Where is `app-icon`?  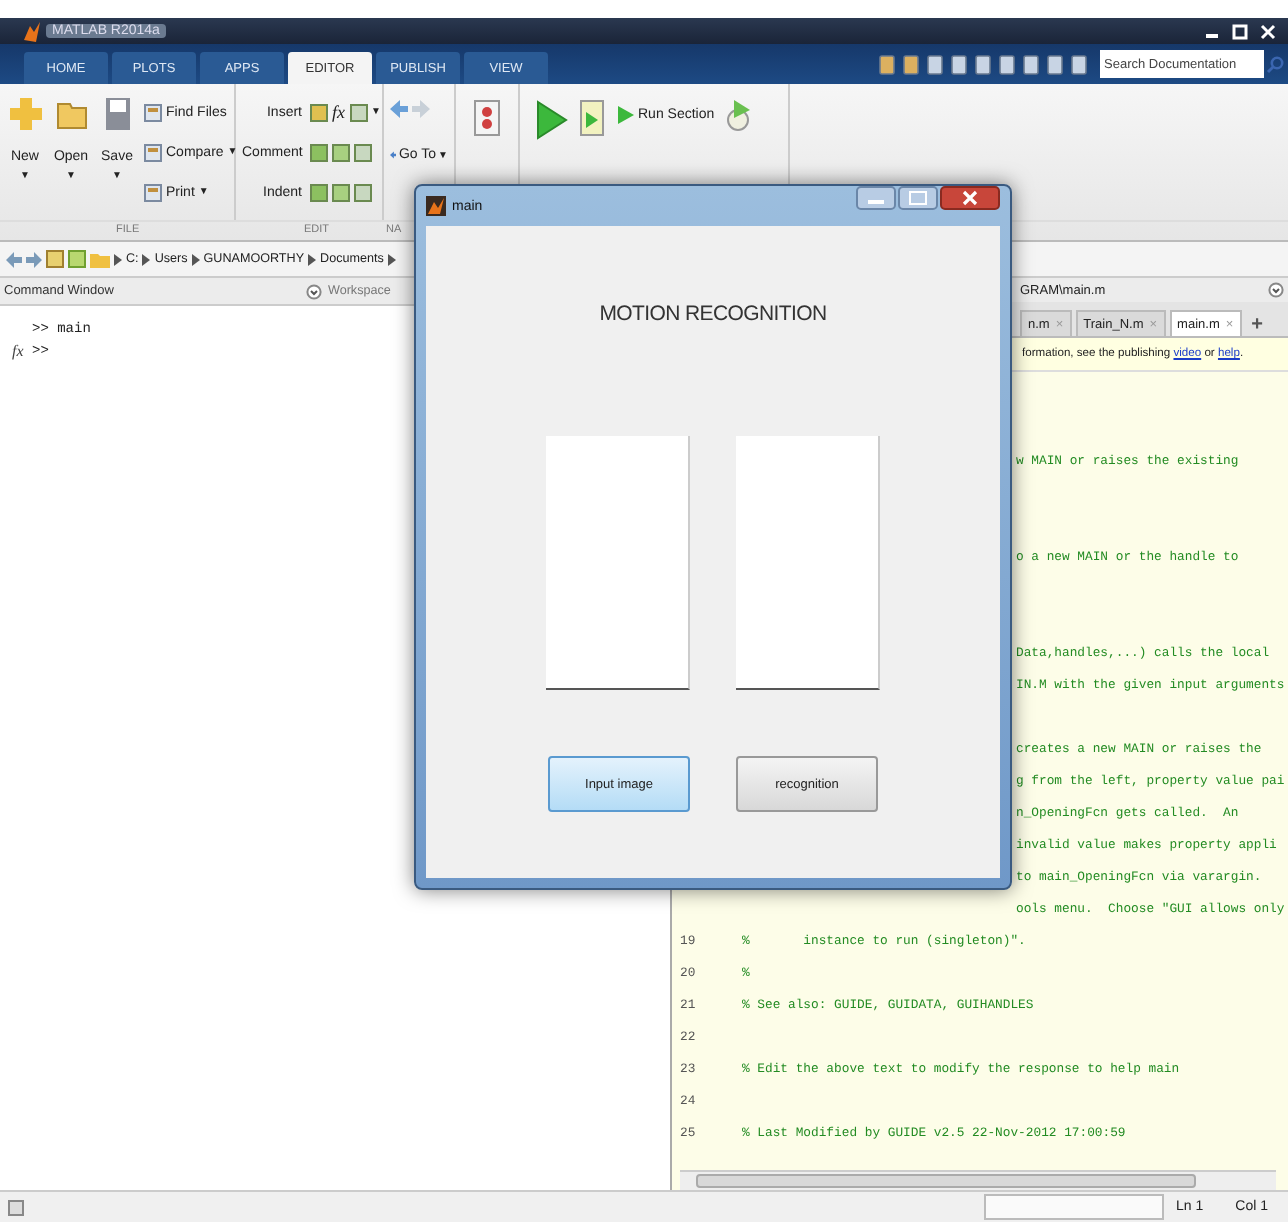 app-icon is located at coordinates (436, 206).